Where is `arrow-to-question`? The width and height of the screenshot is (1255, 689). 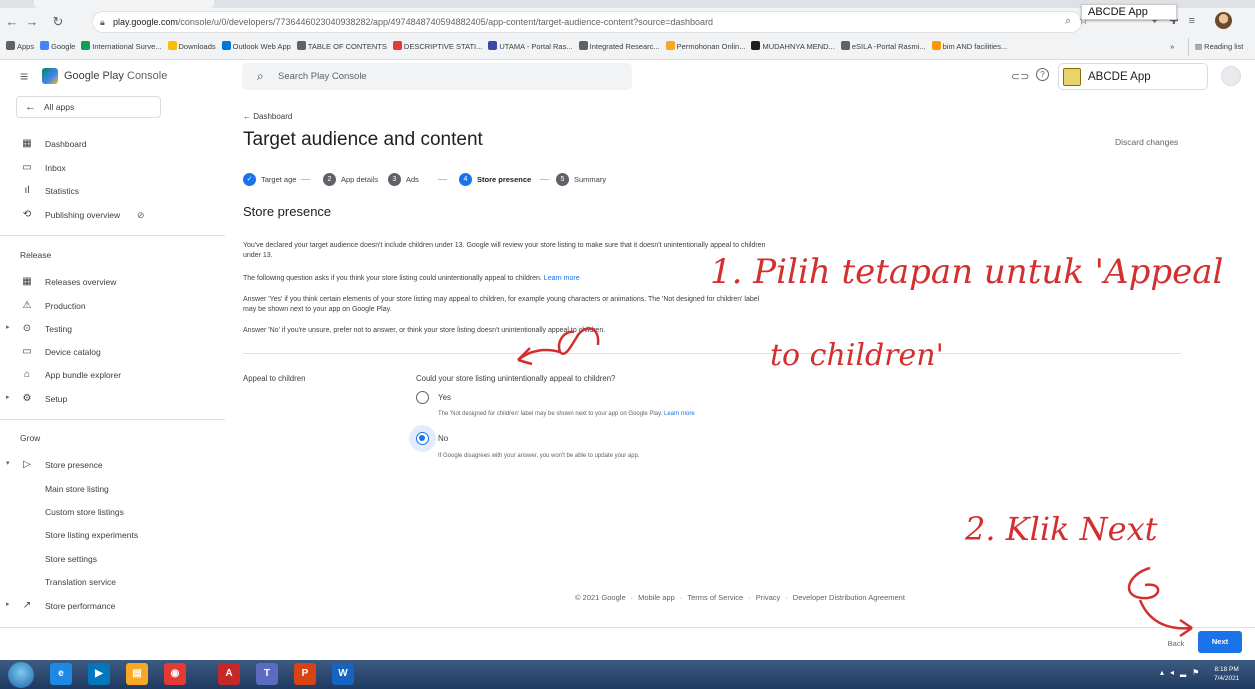
arrow-to-question is located at coordinates (558, 344).